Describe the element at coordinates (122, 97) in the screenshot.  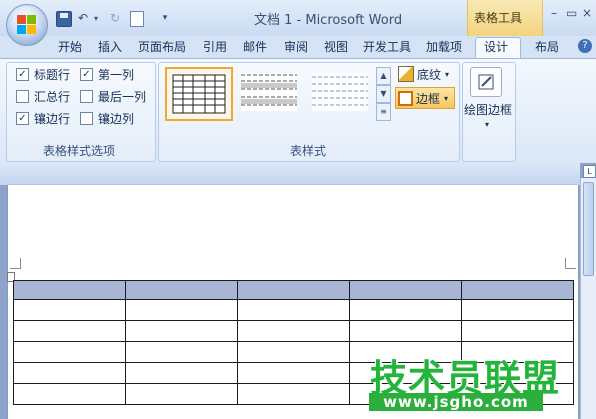
I see `last-column-label: 最后一列` at that location.